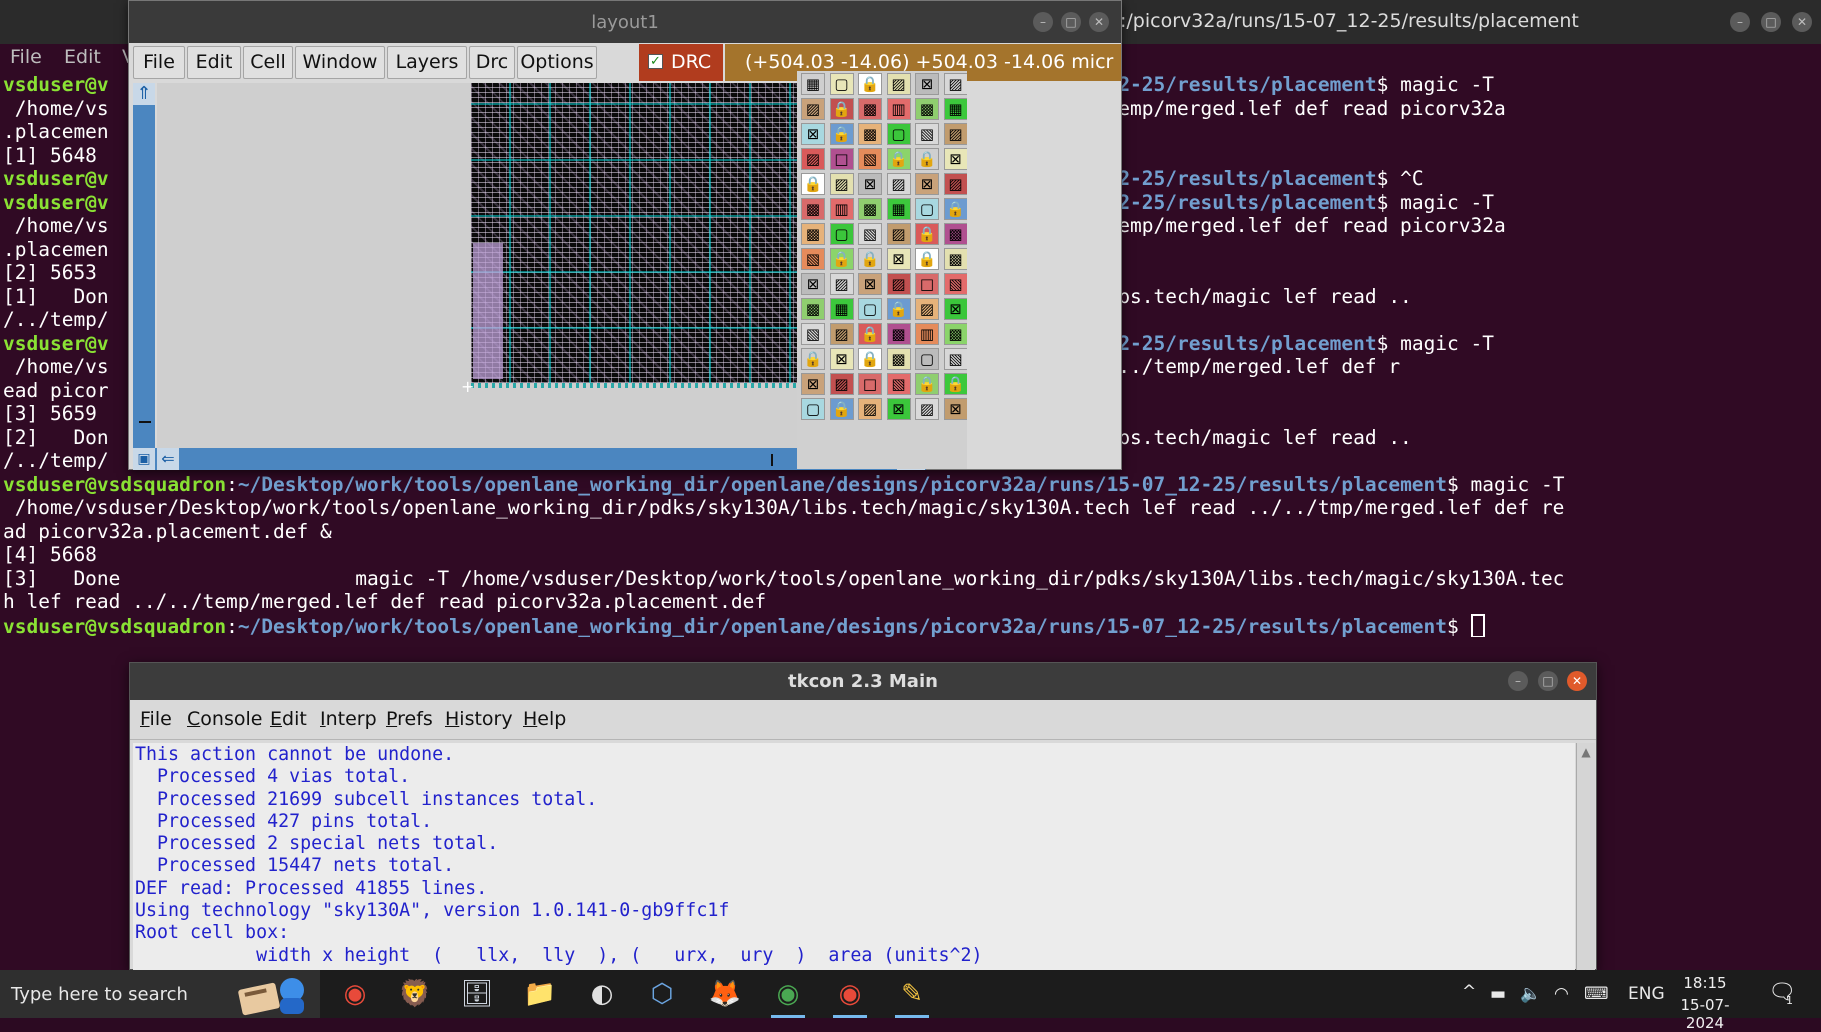 The image size is (1821, 1032). Describe the element at coordinates (427, 62) in the screenshot. I see `layout-menu-layers: Layers` at that location.